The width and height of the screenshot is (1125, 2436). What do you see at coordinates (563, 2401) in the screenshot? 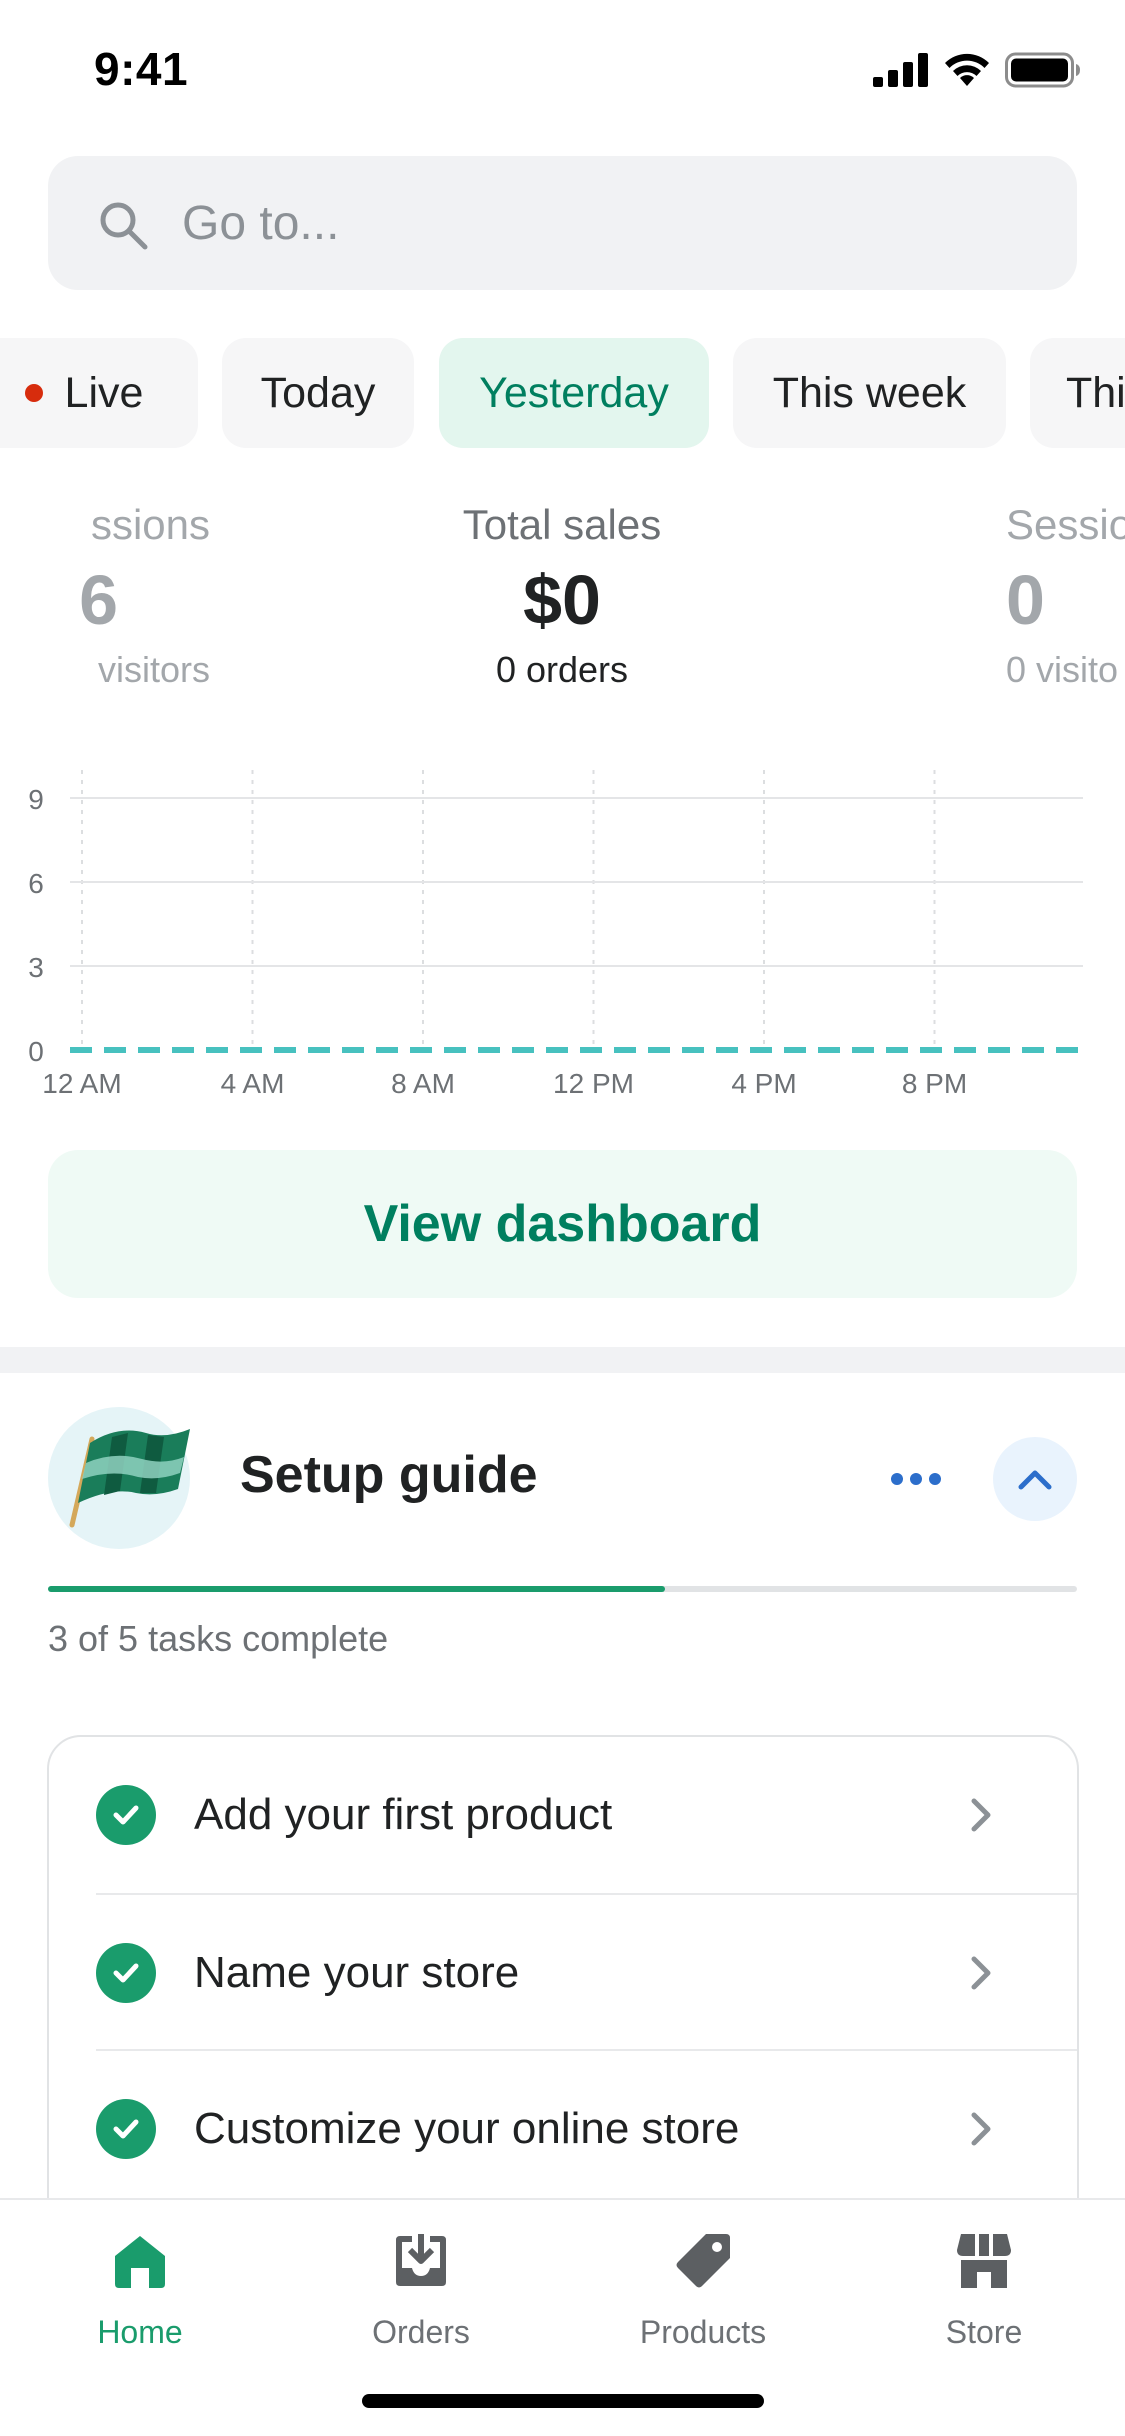
I see `home-indicator` at bounding box center [563, 2401].